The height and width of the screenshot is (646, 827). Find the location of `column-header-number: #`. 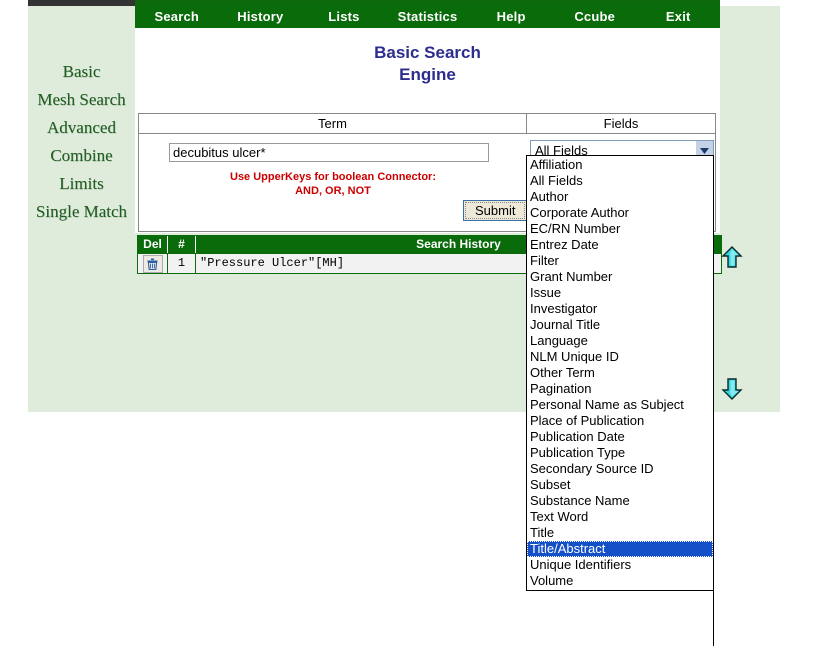

column-header-number: # is located at coordinates (182, 244).